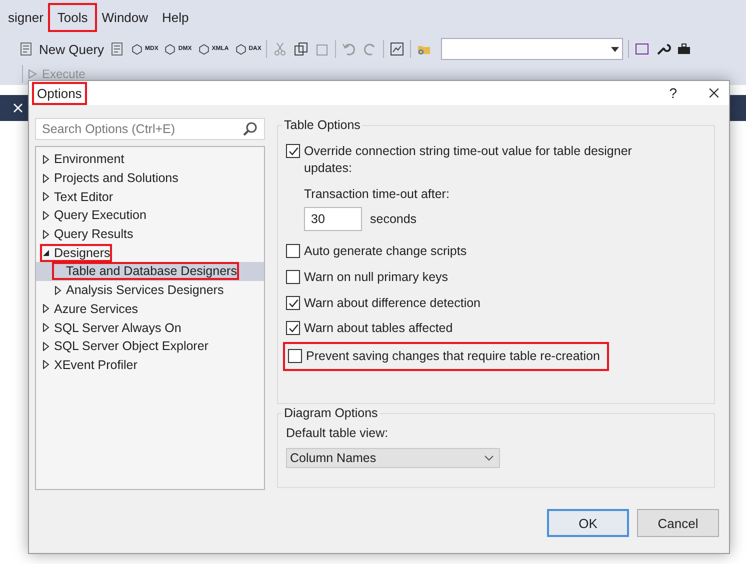  What do you see at coordinates (150, 346) in the screenshot?
I see `tree-item: SQL Server Object Explorer` at bounding box center [150, 346].